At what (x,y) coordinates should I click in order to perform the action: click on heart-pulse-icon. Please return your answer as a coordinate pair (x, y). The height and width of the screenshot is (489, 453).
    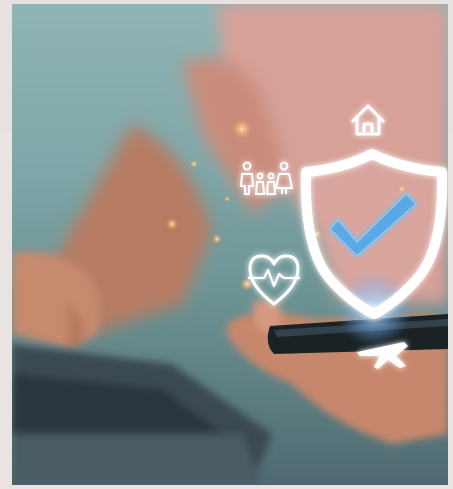
    Looking at the image, I should click on (274, 280).